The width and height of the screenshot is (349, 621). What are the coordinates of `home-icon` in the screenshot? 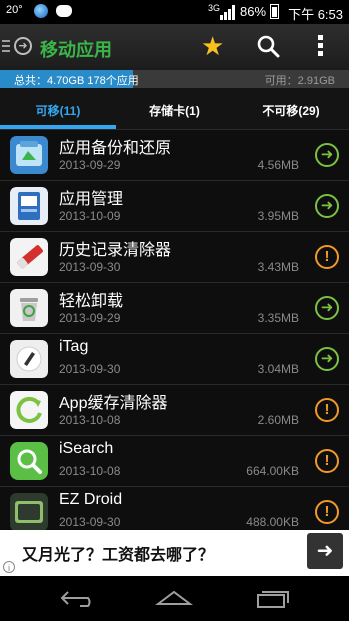 It's located at (174, 598).